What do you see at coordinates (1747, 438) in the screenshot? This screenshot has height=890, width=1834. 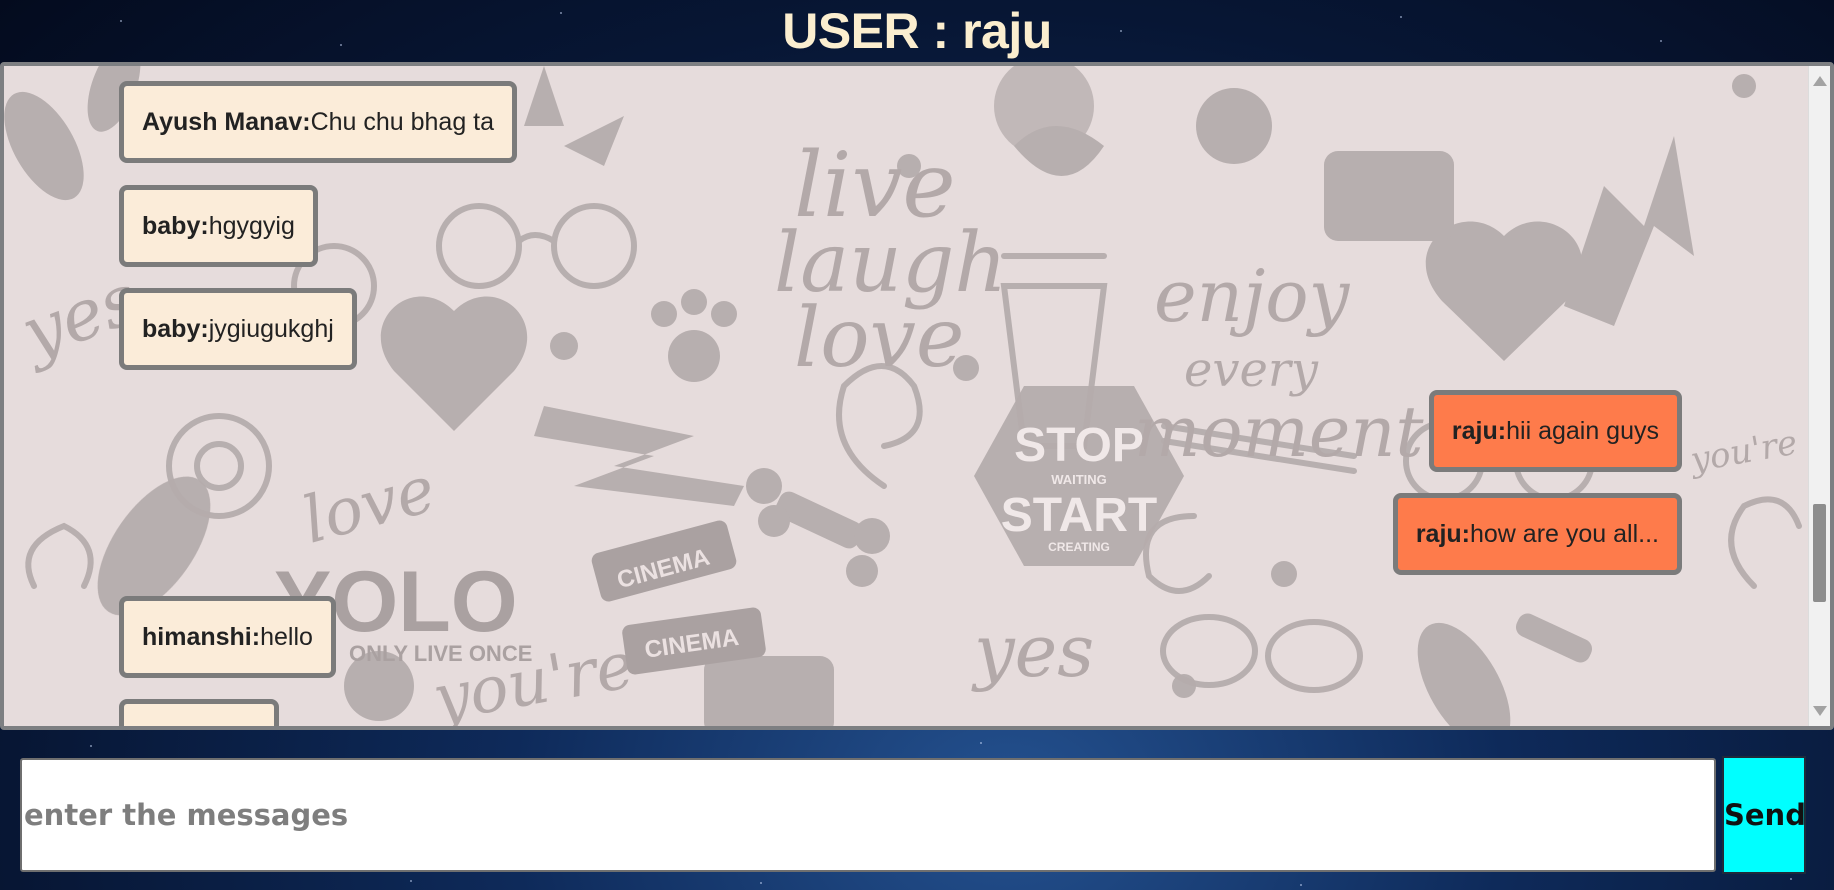 I see `wallpaper-text-youre-amazing: you're amazing` at bounding box center [1747, 438].